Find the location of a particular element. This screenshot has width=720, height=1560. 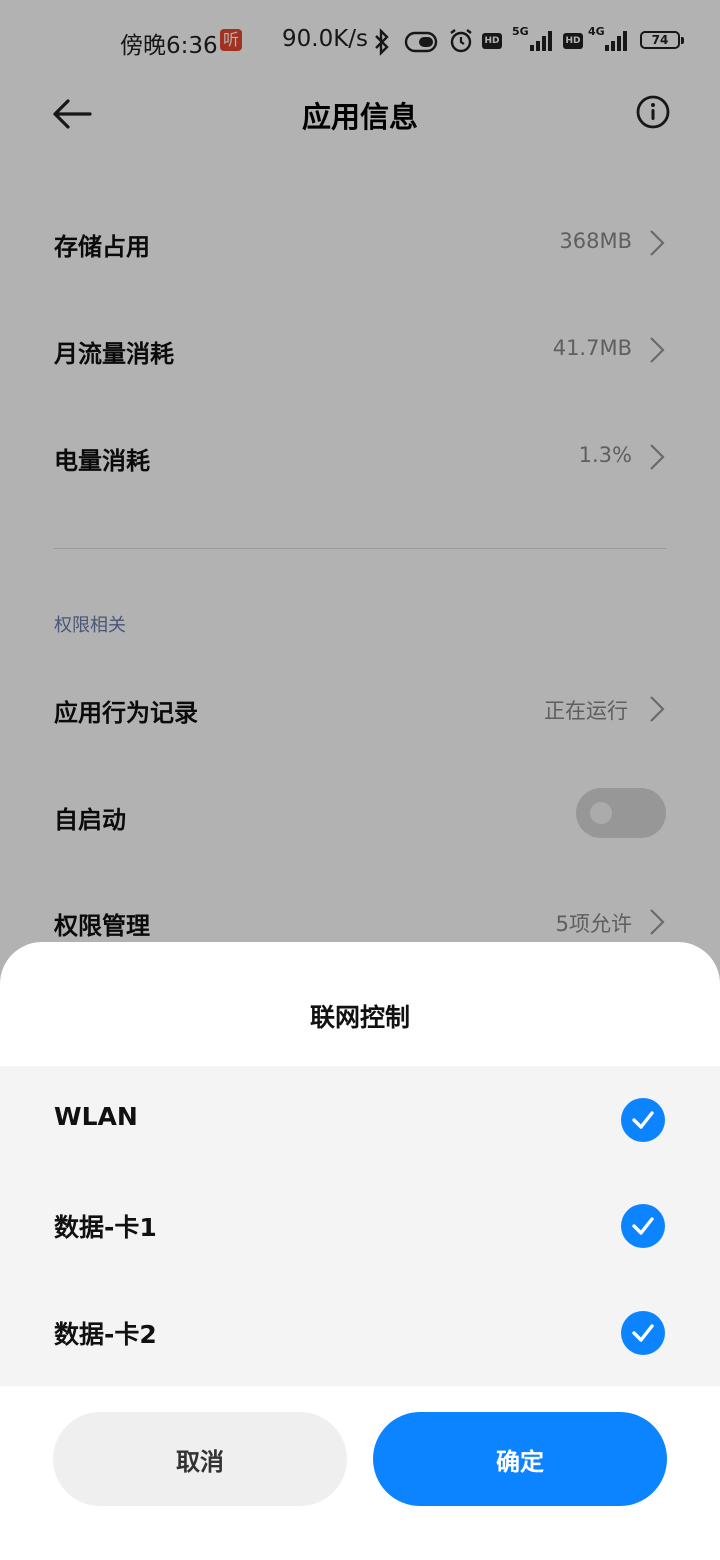

option-label: 数据-卡1 is located at coordinates (105, 1227).